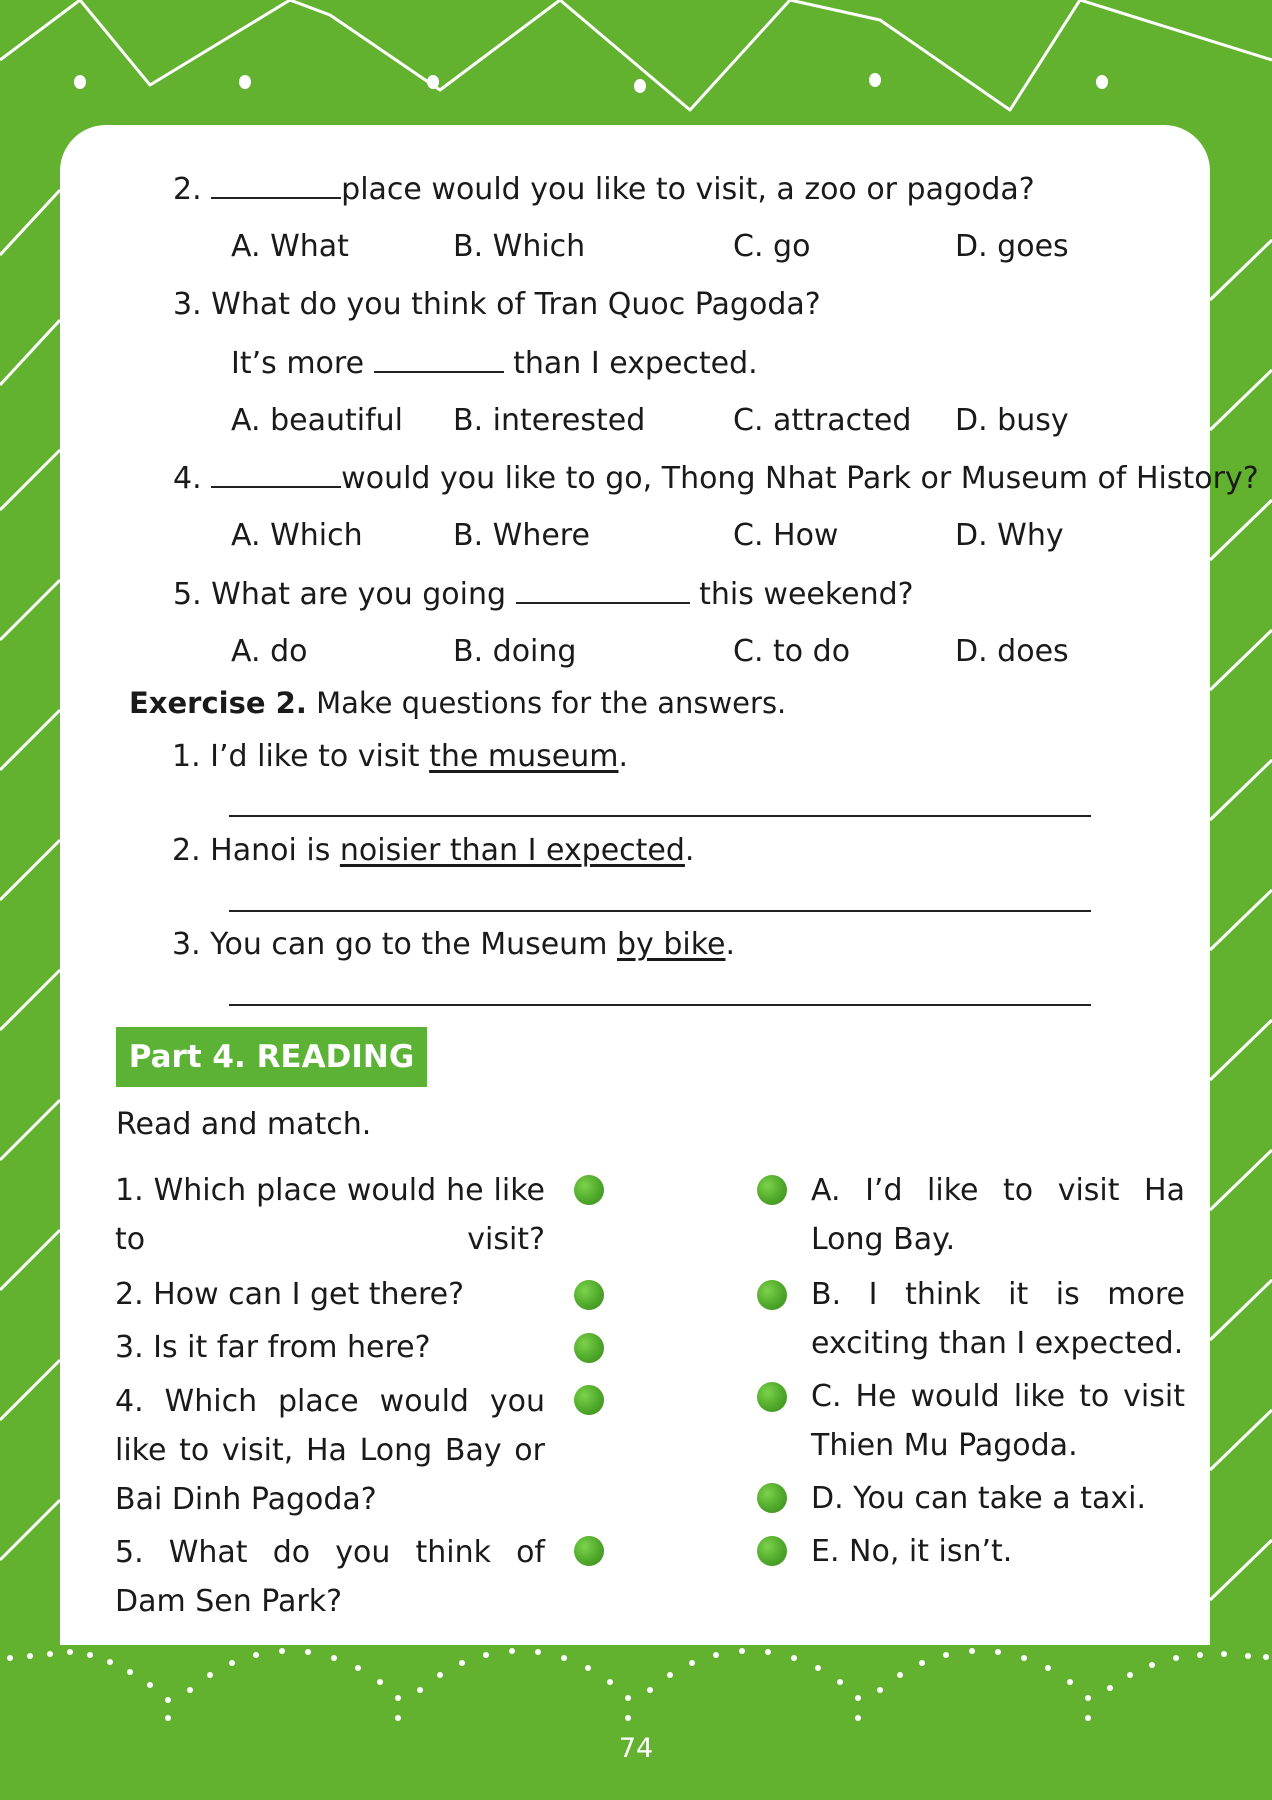  I want to click on match-dot-right-c, so click(772, 1397).